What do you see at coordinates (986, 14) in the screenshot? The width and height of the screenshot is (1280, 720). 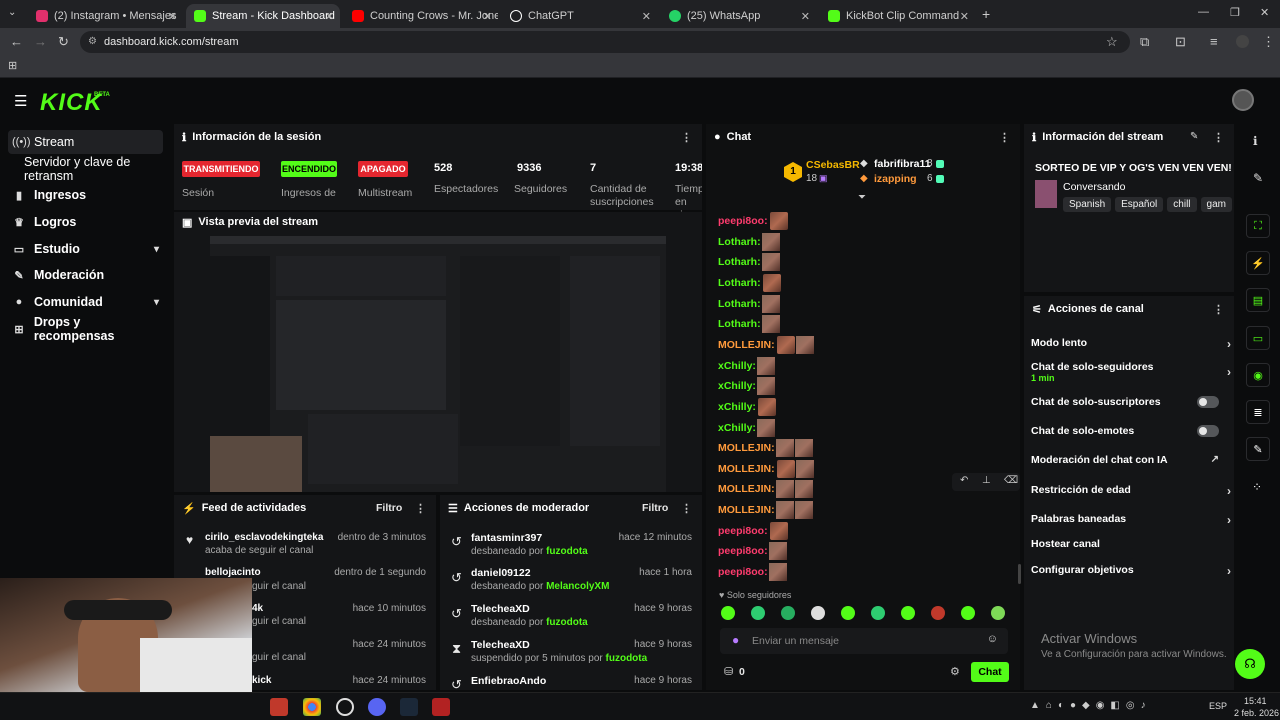 I see `new-tab-icon: +` at bounding box center [986, 14].